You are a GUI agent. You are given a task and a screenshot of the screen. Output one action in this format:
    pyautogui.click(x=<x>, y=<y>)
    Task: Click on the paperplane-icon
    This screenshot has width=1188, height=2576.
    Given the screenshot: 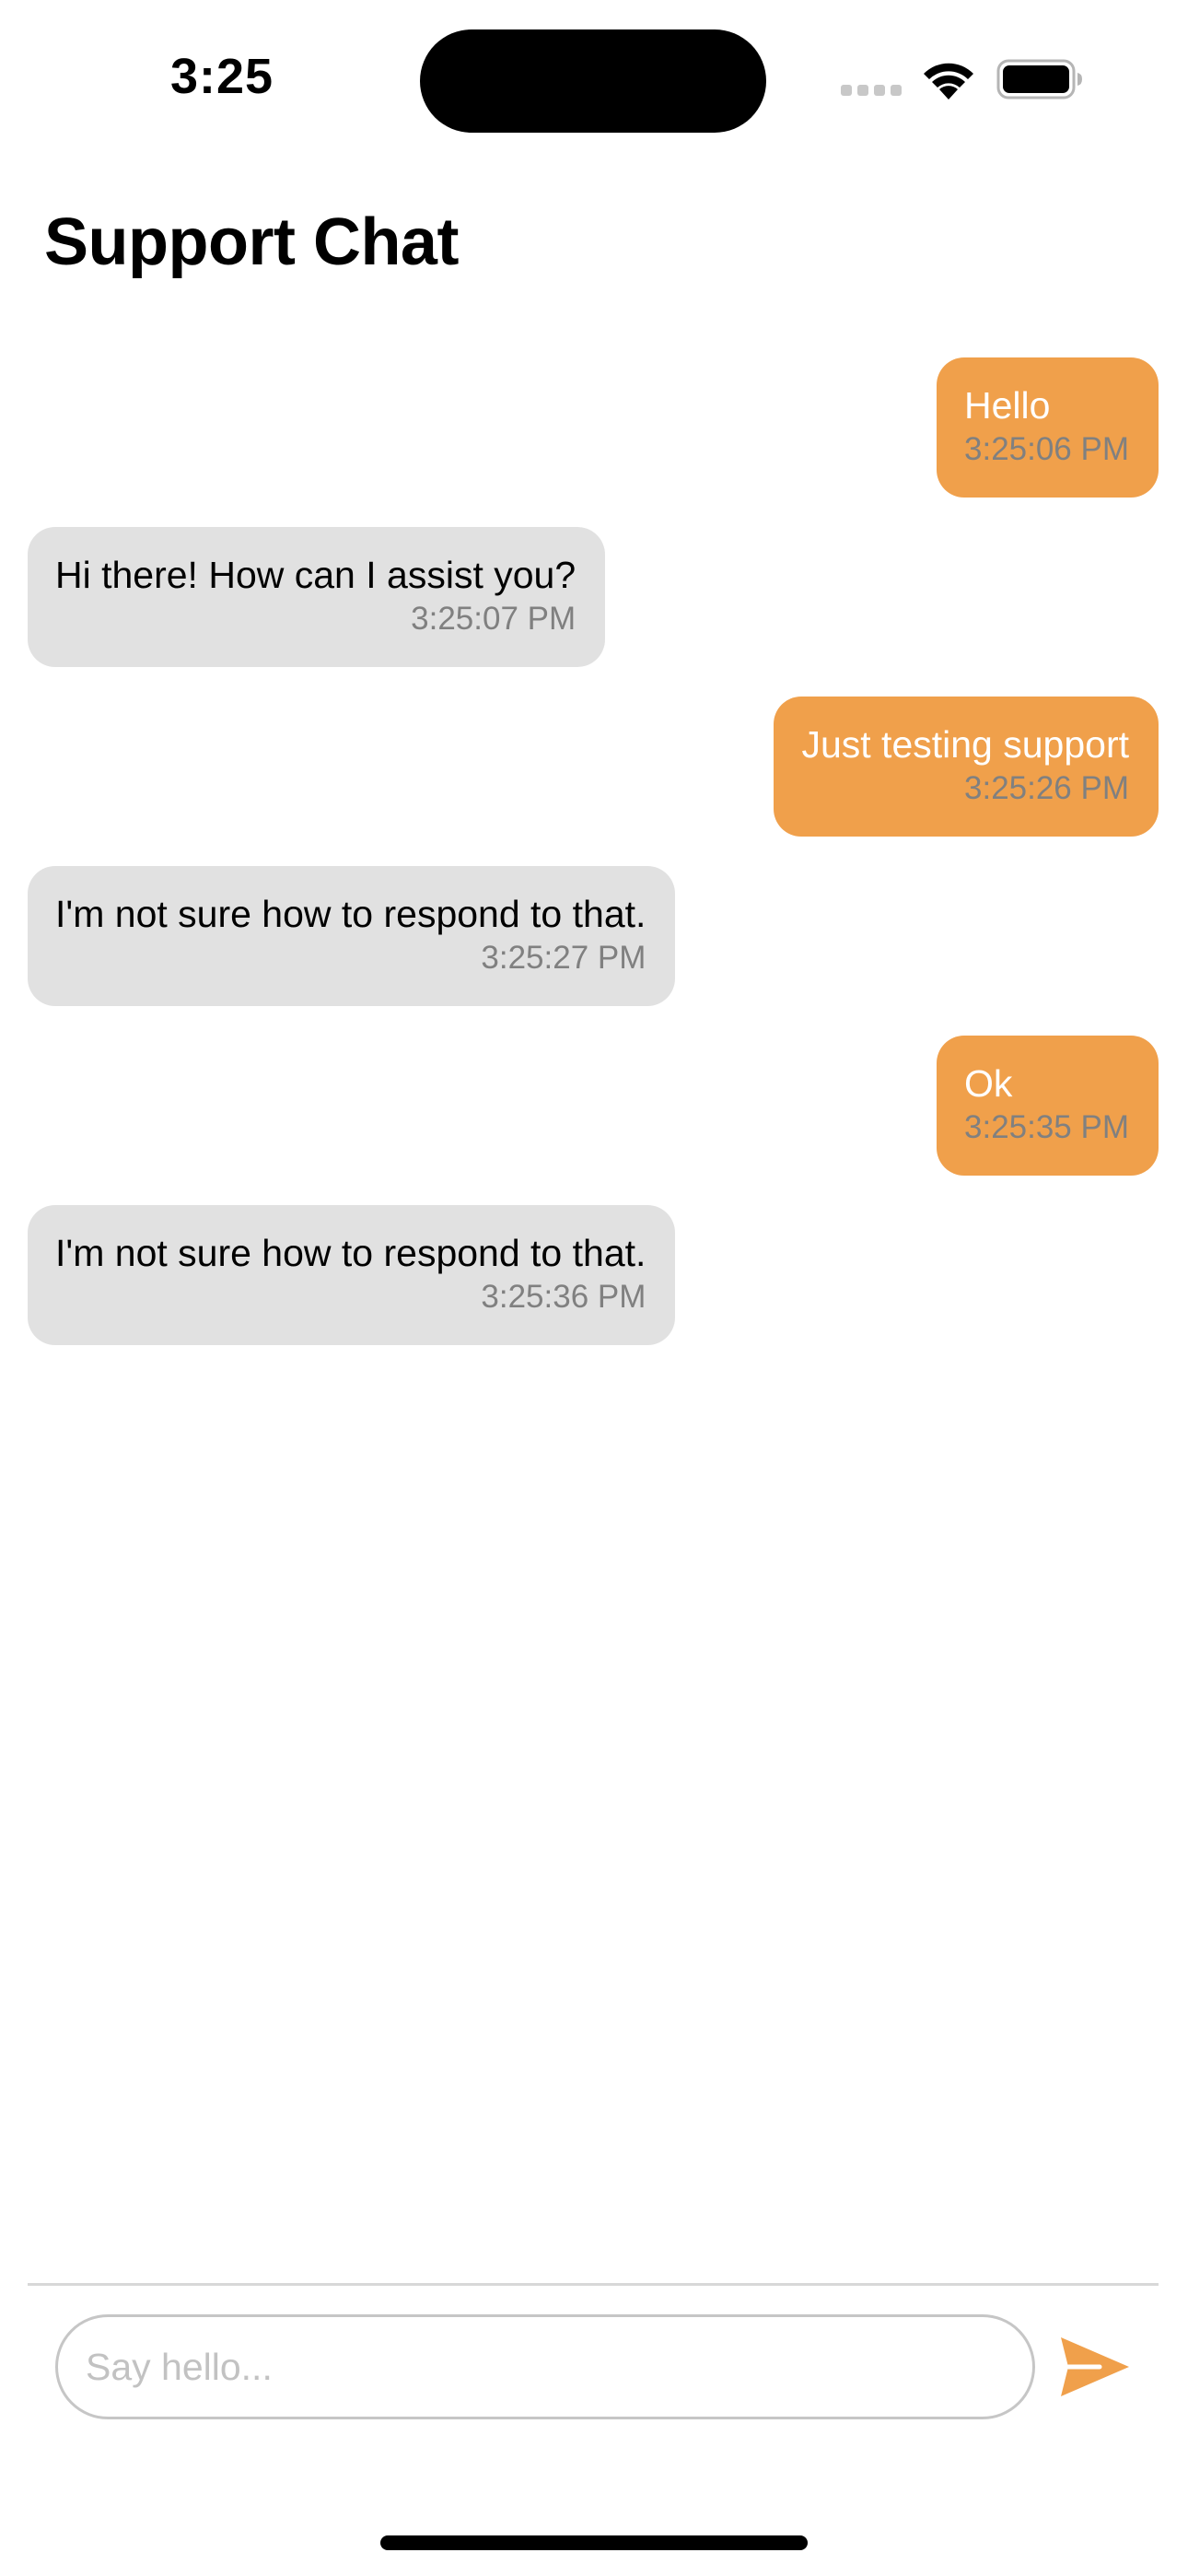 What is the action you would take?
    pyautogui.click(x=1095, y=2366)
    